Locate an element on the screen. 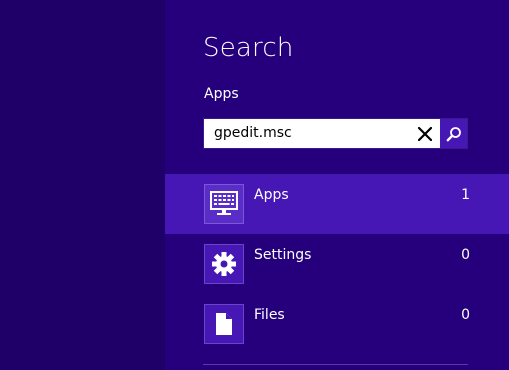  search-scope-label: Apps is located at coordinates (221, 94).